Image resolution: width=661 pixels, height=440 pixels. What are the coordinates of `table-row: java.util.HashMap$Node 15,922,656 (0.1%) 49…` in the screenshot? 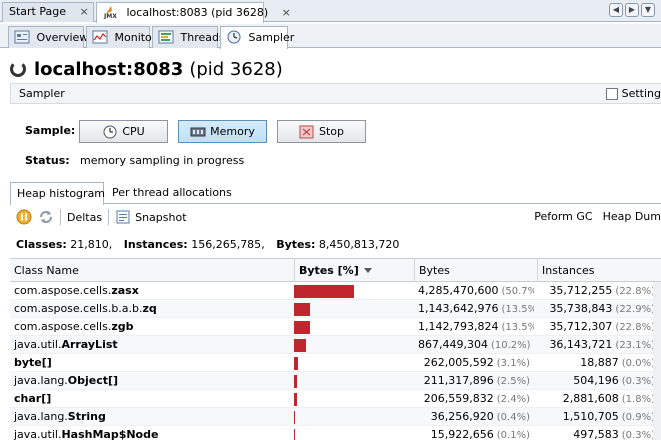 It's located at (335, 433).